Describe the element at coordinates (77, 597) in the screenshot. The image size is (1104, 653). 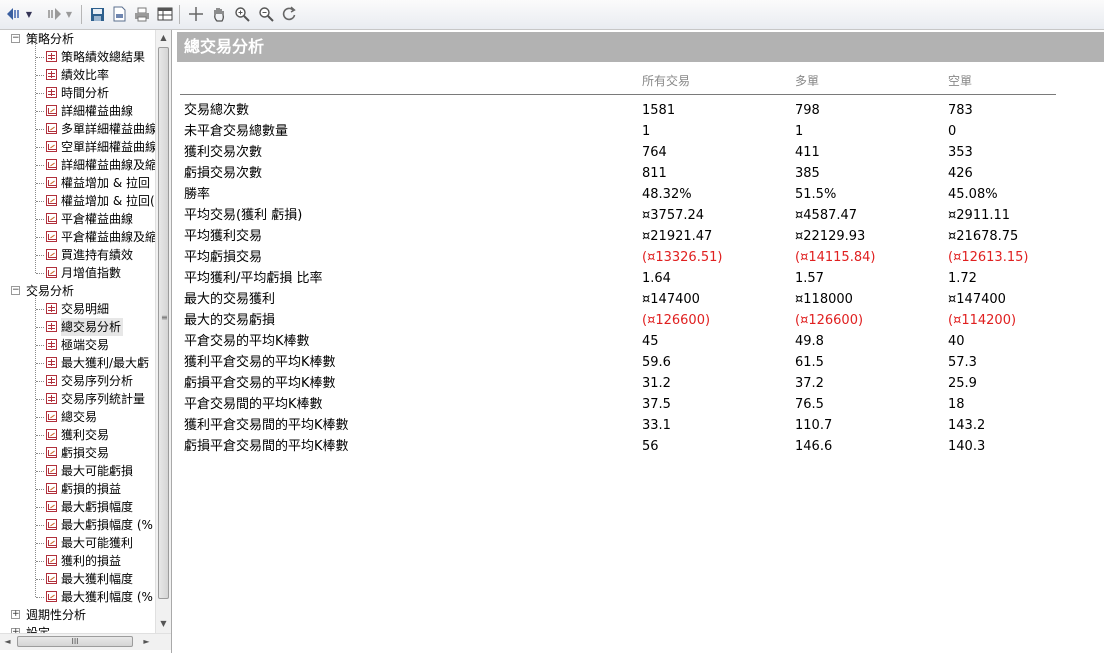
I see `tree-item: 最大獲利幅度 (%` at that location.